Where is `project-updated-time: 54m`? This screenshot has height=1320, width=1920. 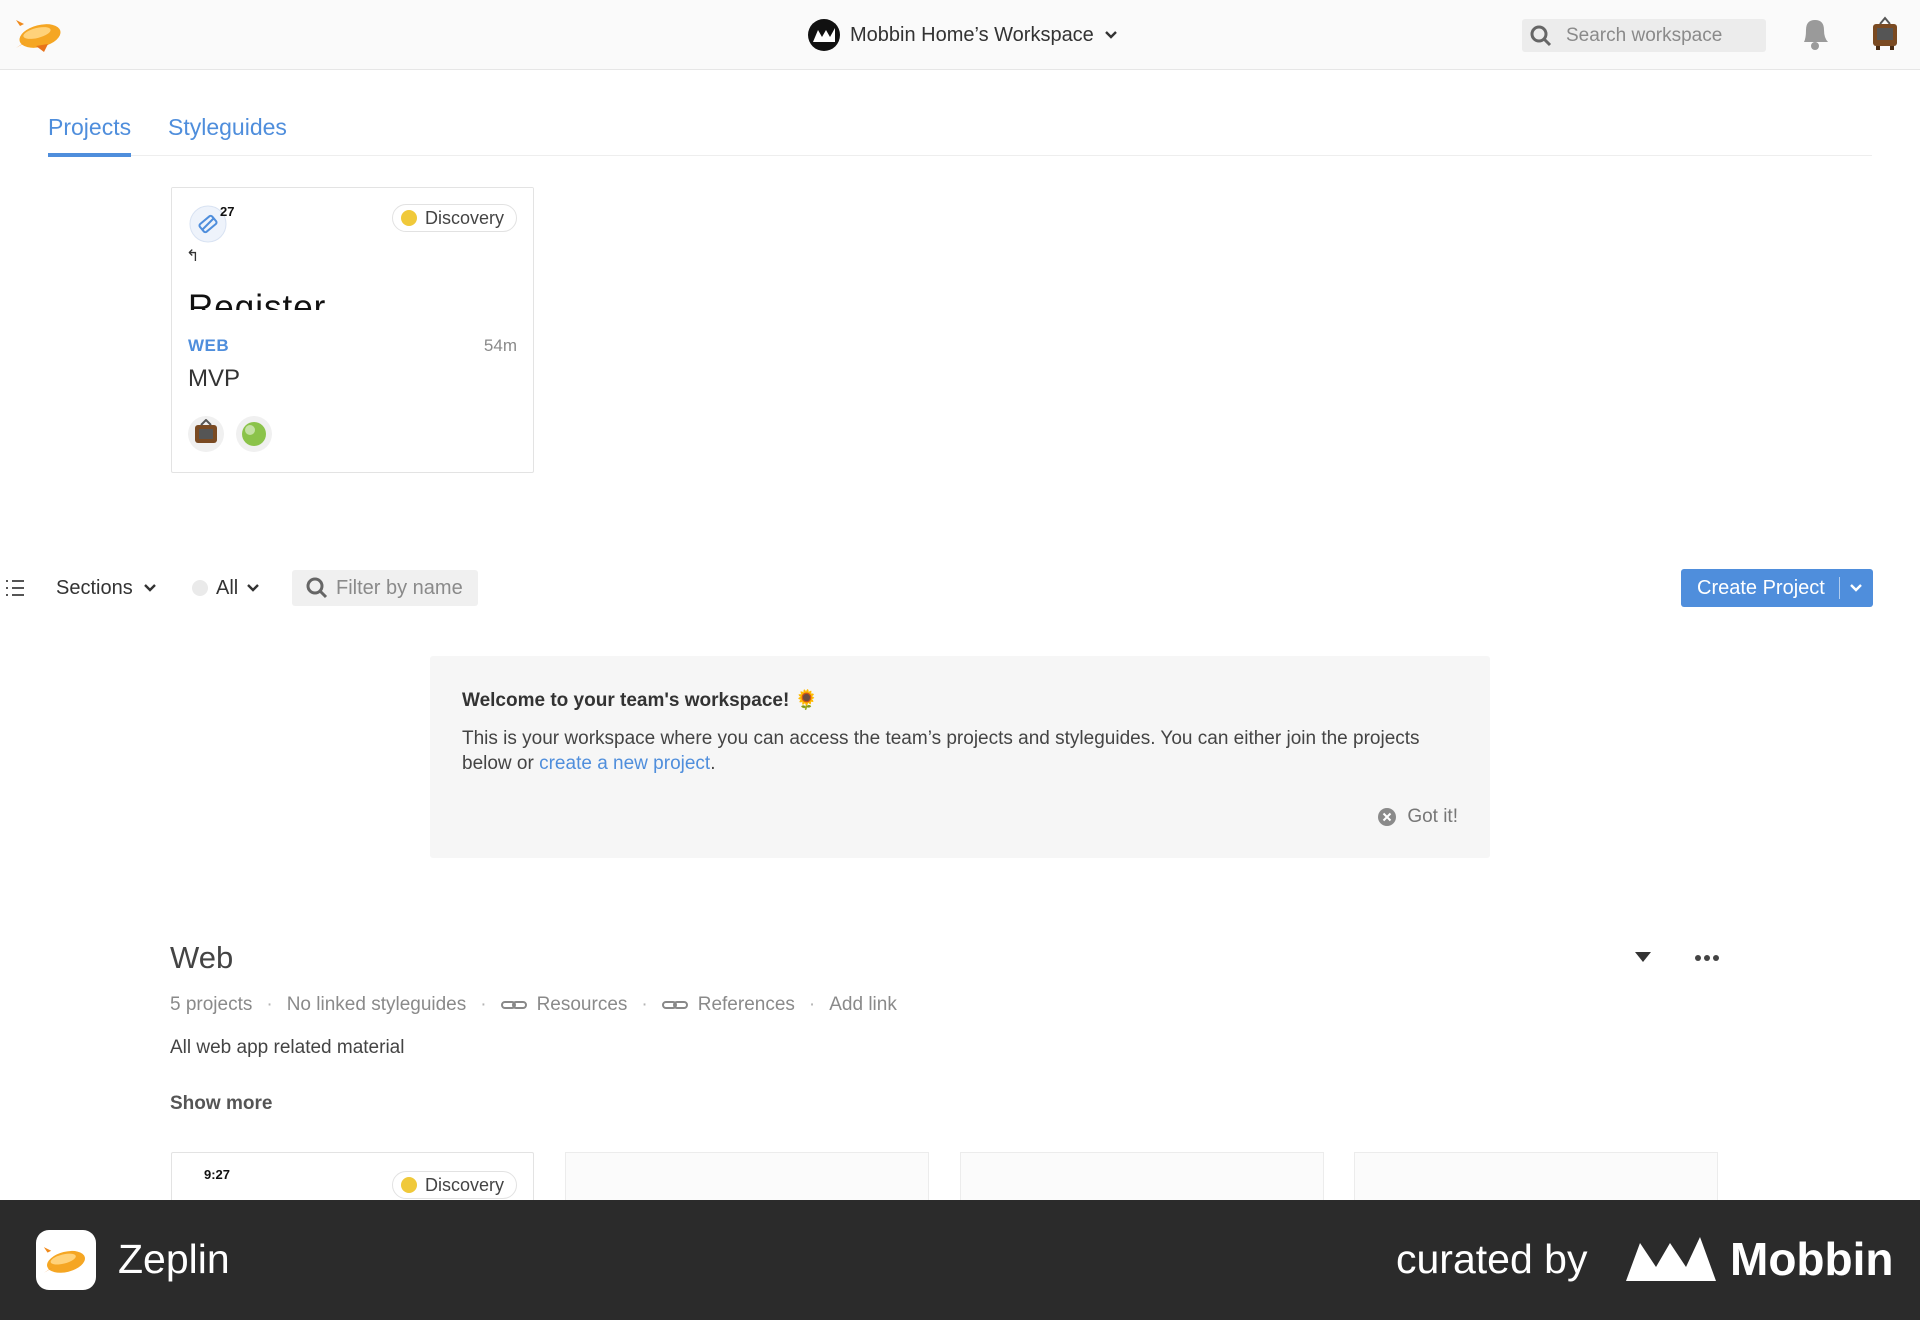 project-updated-time: 54m is located at coordinates (500, 345).